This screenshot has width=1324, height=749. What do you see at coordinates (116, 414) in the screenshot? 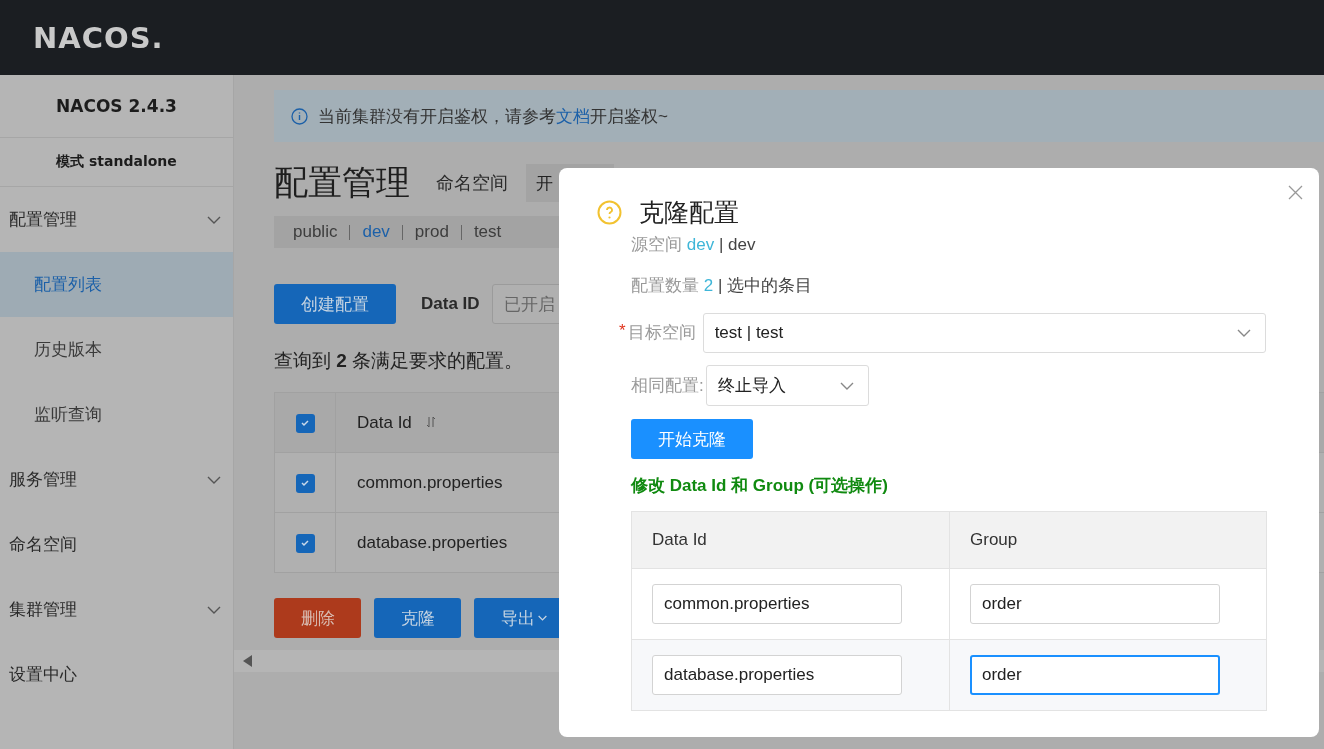
I see `submenu-item: 监听查询` at bounding box center [116, 414].